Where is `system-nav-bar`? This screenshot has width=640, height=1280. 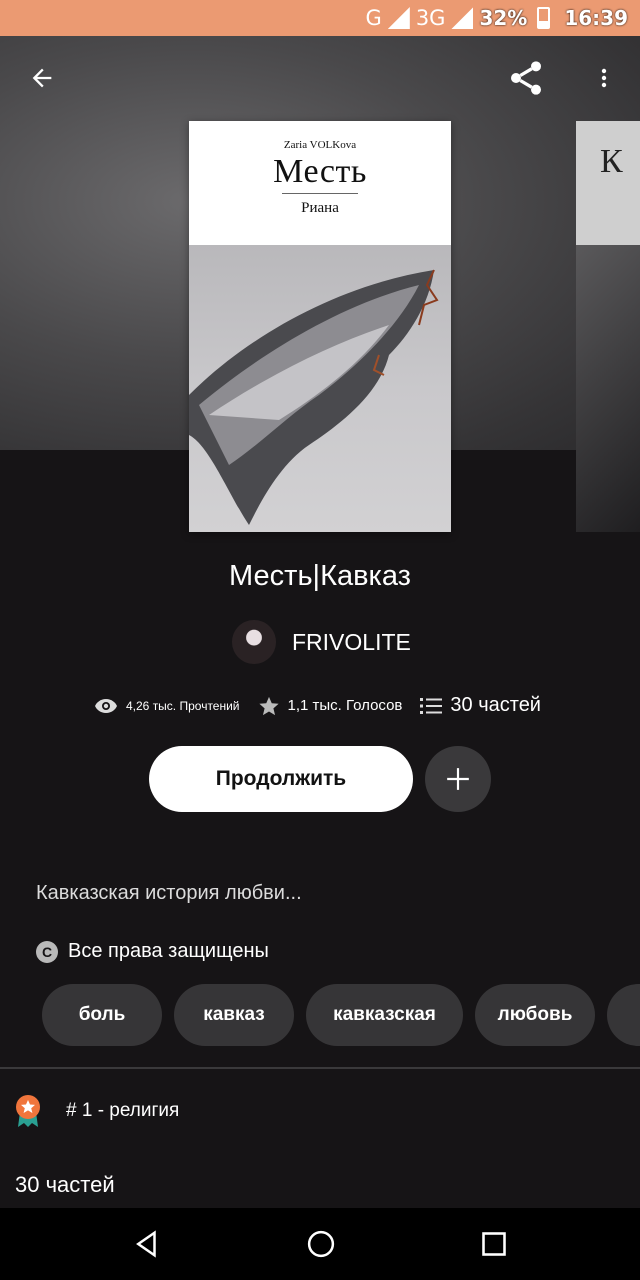
system-nav-bar is located at coordinates (320, 1244).